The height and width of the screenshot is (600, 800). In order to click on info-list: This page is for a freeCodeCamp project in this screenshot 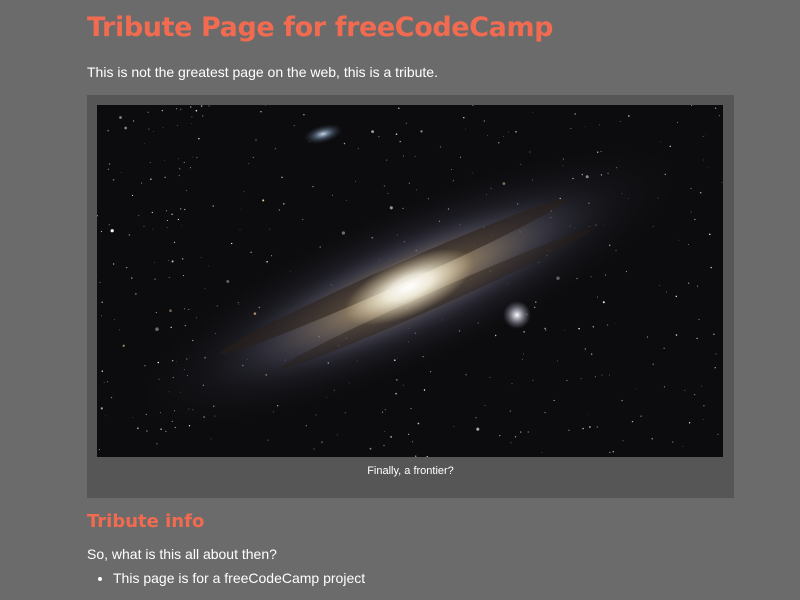, I will do `click(226, 578)`.